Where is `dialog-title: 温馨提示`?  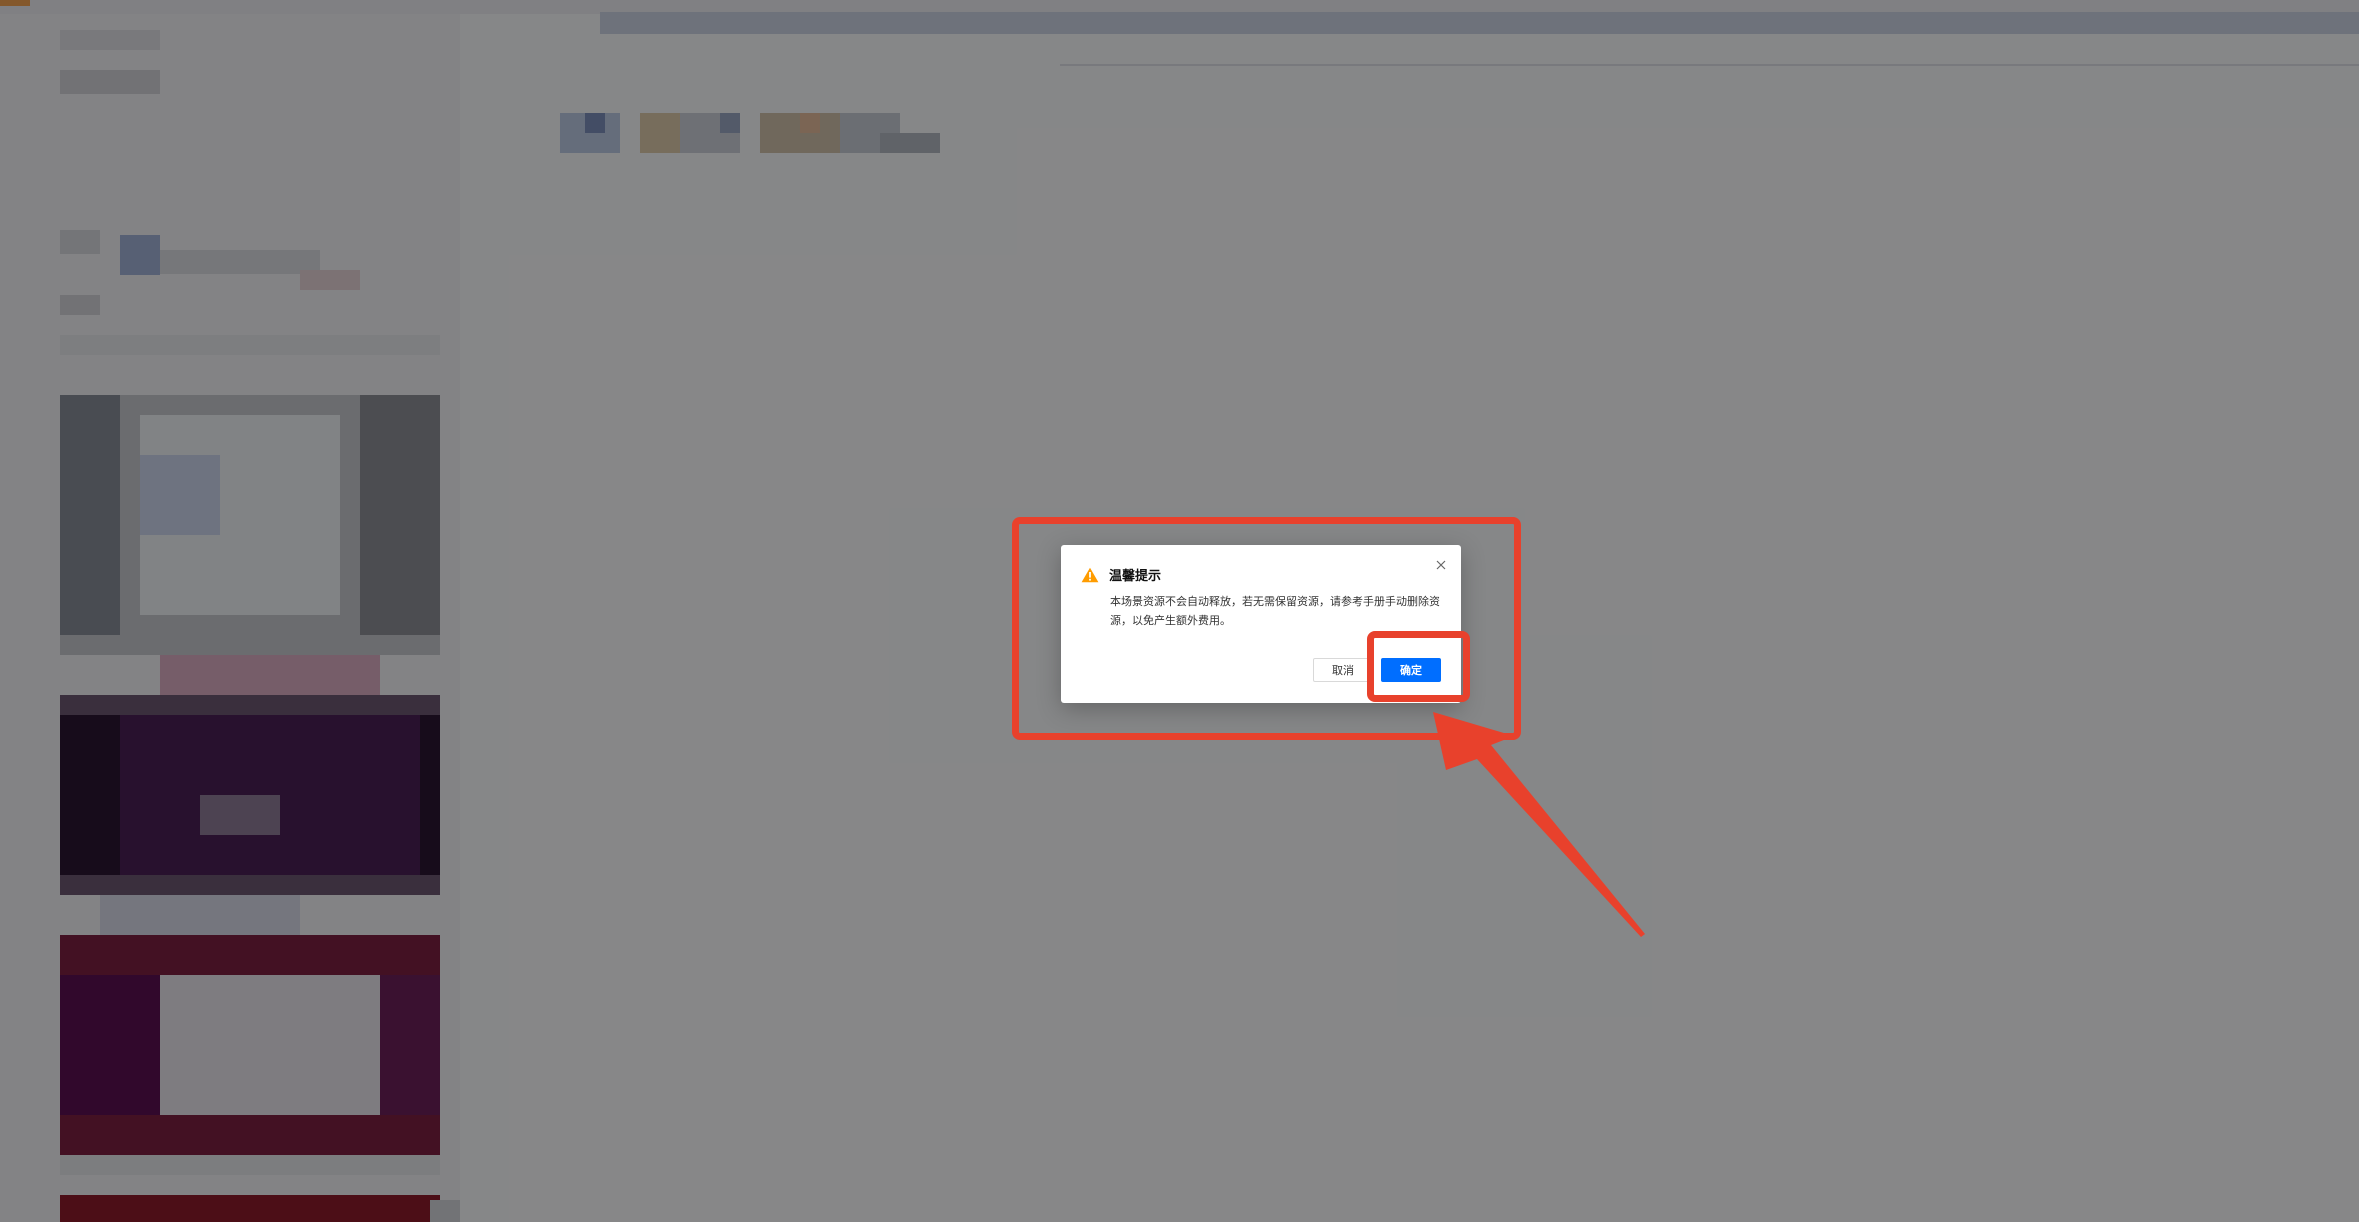 dialog-title: 温馨提示 is located at coordinates (1135, 576).